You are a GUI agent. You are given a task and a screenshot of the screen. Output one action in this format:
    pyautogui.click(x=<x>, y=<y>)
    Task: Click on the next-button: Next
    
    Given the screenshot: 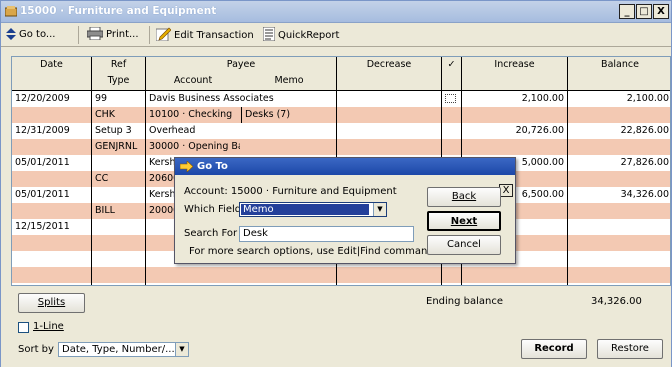 What is the action you would take?
    pyautogui.click(x=464, y=221)
    